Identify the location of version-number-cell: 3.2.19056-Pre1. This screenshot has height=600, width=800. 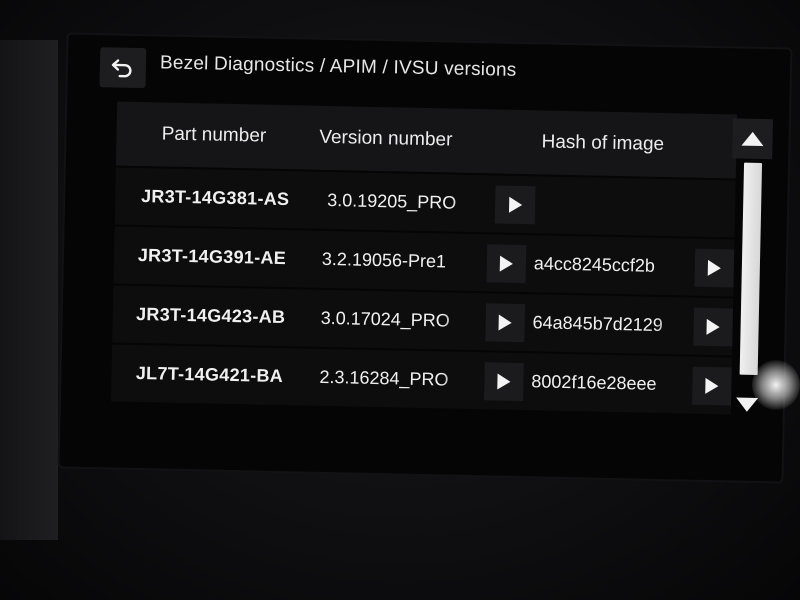
(384, 260).